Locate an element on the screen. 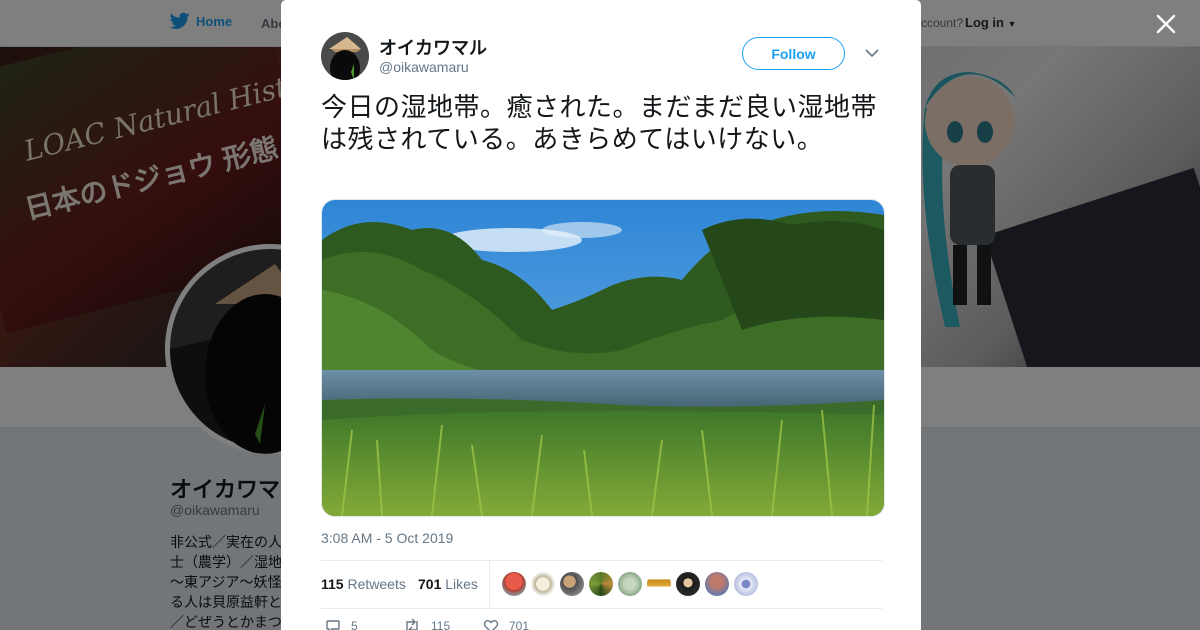  retweet-icon is located at coordinates (412, 624).